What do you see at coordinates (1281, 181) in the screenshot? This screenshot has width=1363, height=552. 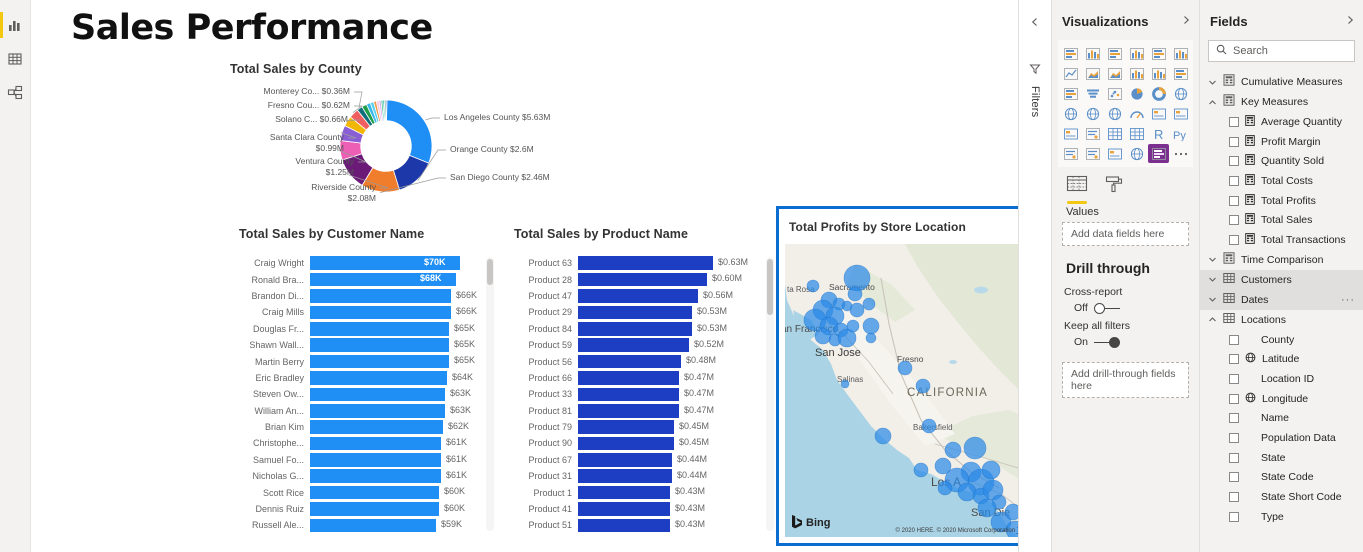 I see `field-item-total-costs: Total Costs` at bounding box center [1281, 181].